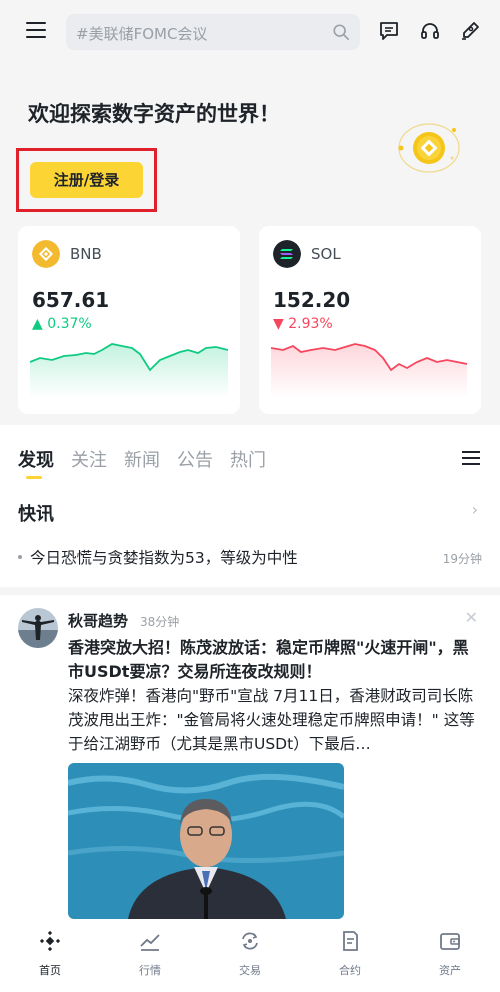  I want to click on tab-trending: 热门, so click(248, 459).